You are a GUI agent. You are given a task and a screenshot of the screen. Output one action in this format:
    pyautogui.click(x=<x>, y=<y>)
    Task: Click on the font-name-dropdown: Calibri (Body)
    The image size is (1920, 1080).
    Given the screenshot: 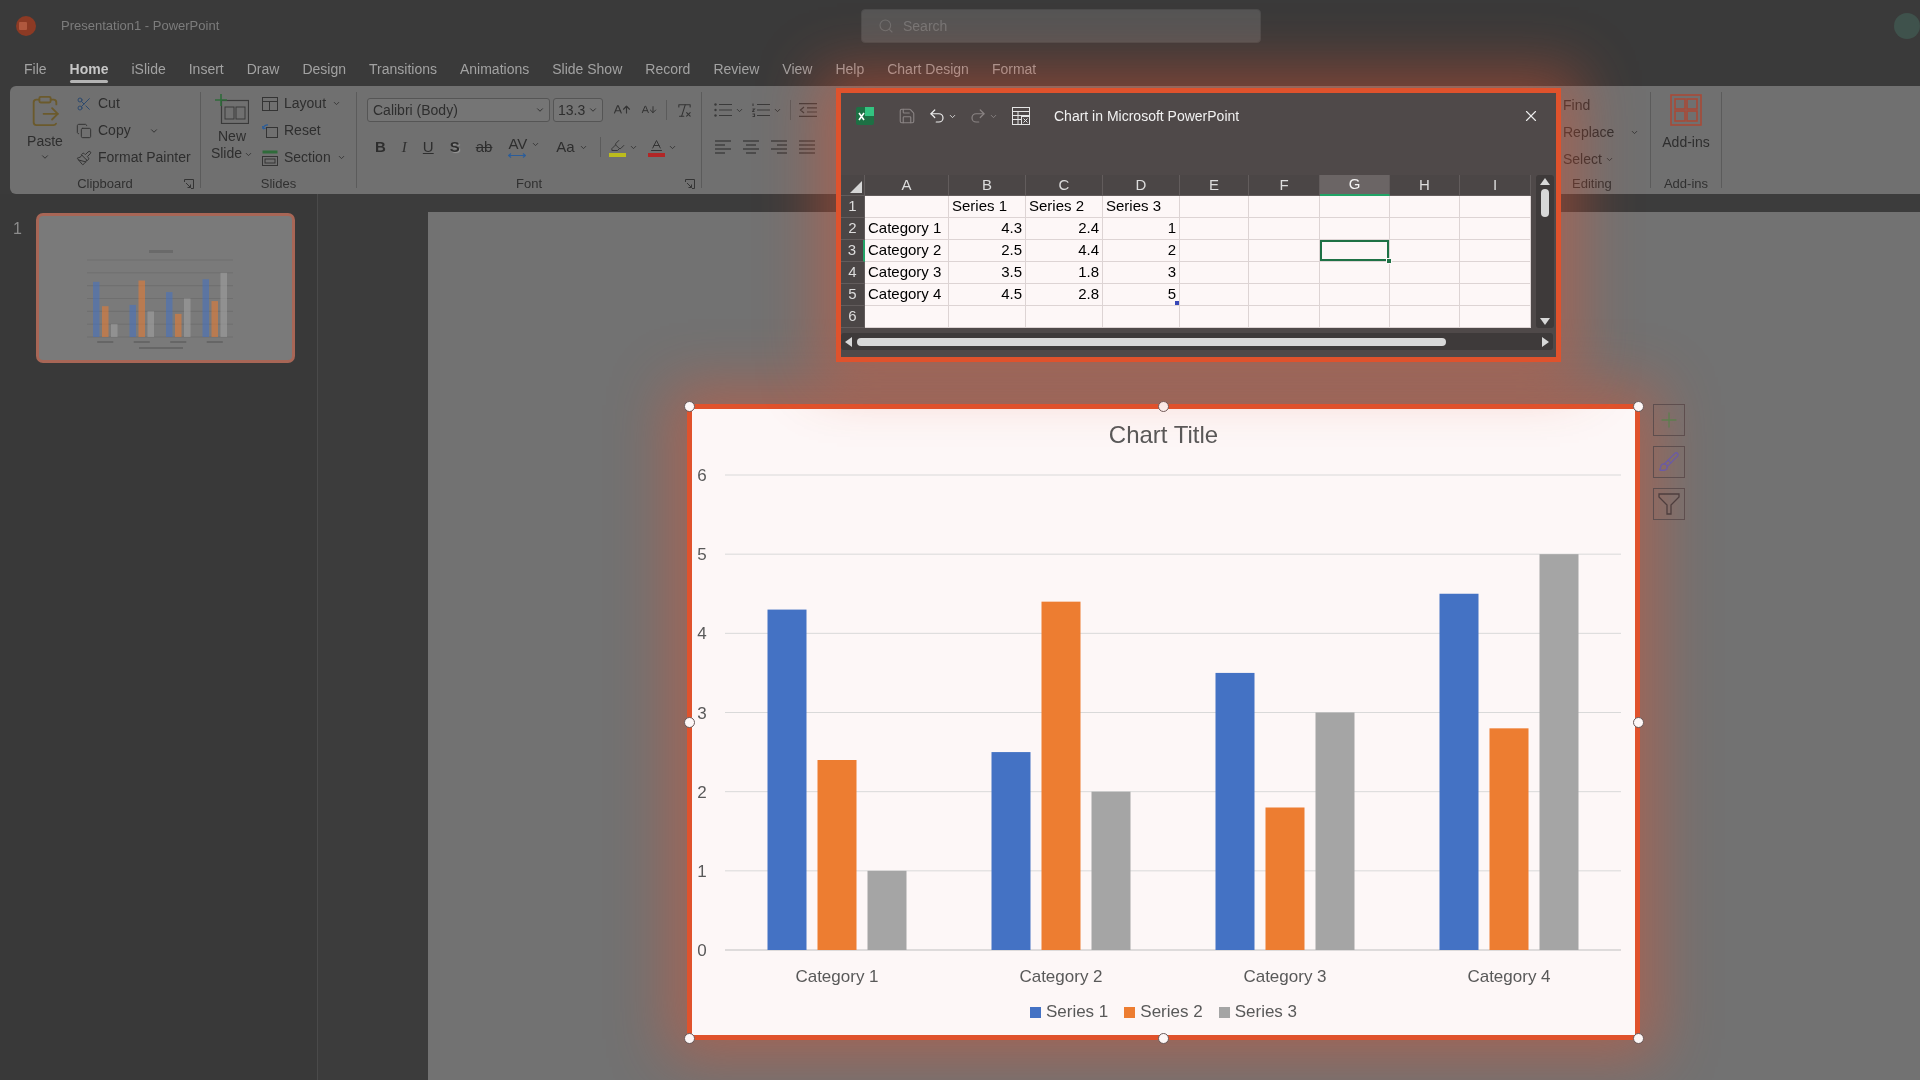 What is the action you would take?
    pyautogui.click(x=458, y=110)
    